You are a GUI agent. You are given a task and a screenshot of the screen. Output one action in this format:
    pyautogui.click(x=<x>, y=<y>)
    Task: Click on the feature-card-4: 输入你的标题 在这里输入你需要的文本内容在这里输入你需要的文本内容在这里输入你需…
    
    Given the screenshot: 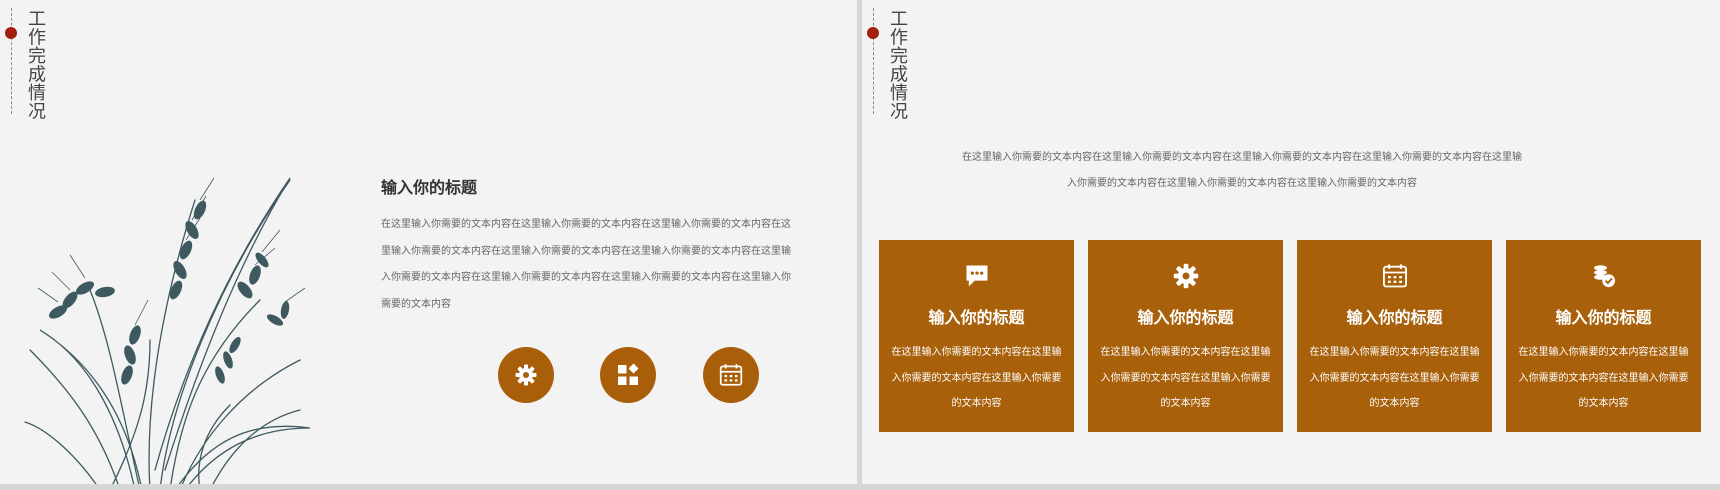 What is the action you would take?
    pyautogui.click(x=1603, y=336)
    